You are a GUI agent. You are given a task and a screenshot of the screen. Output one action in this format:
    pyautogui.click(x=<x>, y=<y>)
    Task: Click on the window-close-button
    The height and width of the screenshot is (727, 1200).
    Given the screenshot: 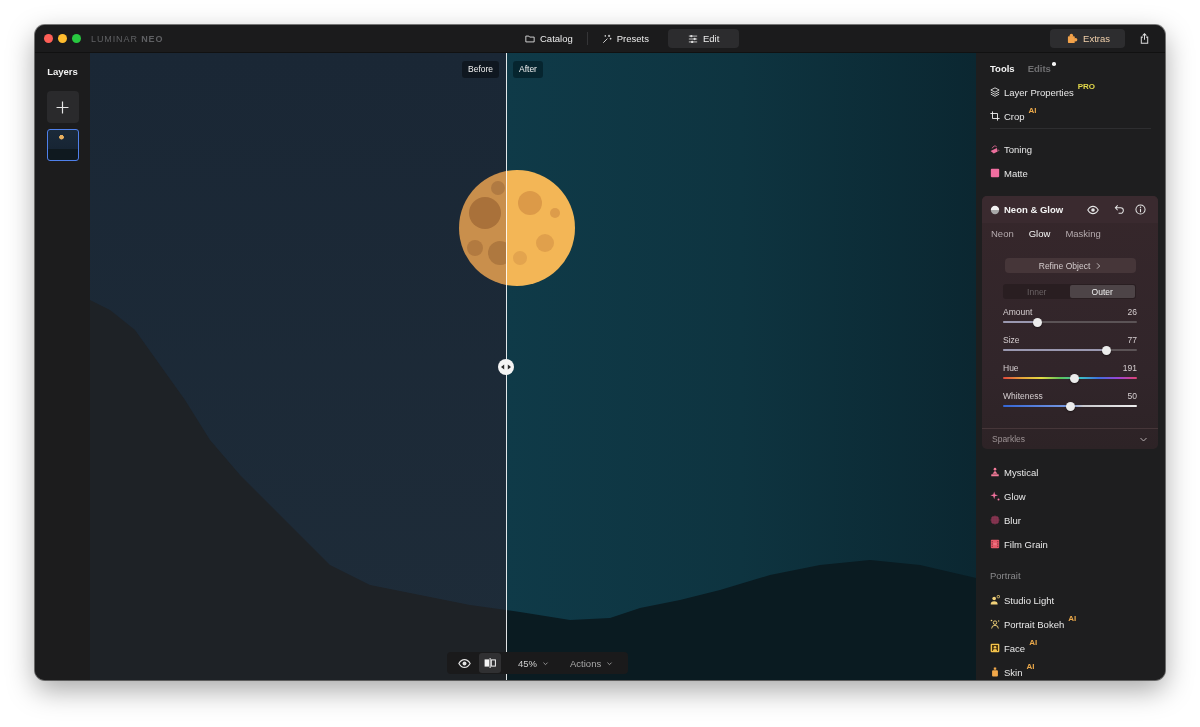 What is the action you would take?
    pyautogui.click(x=48, y=38)
    